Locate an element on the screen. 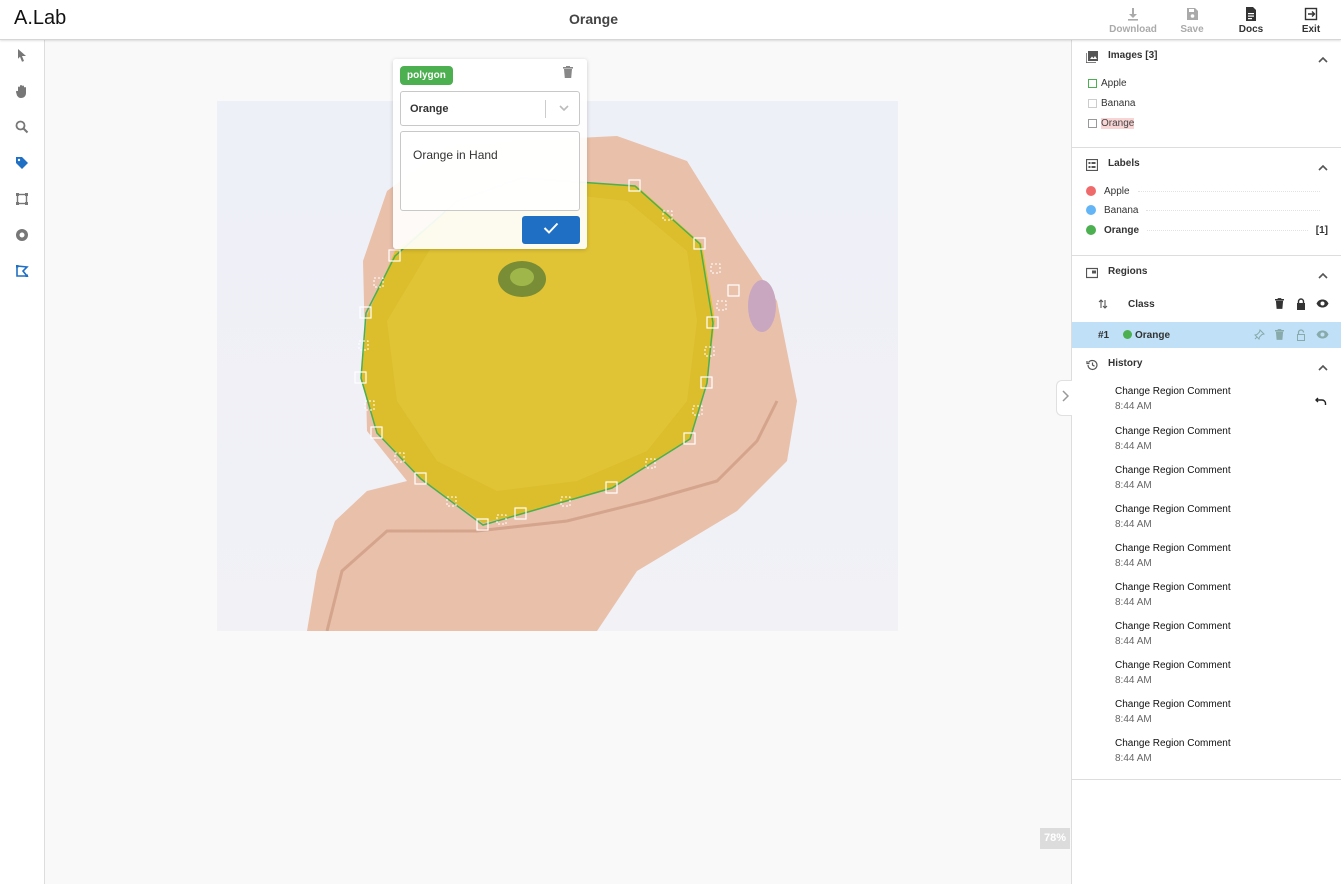  chevron-right-icon is located at coordinates (1065, 398).